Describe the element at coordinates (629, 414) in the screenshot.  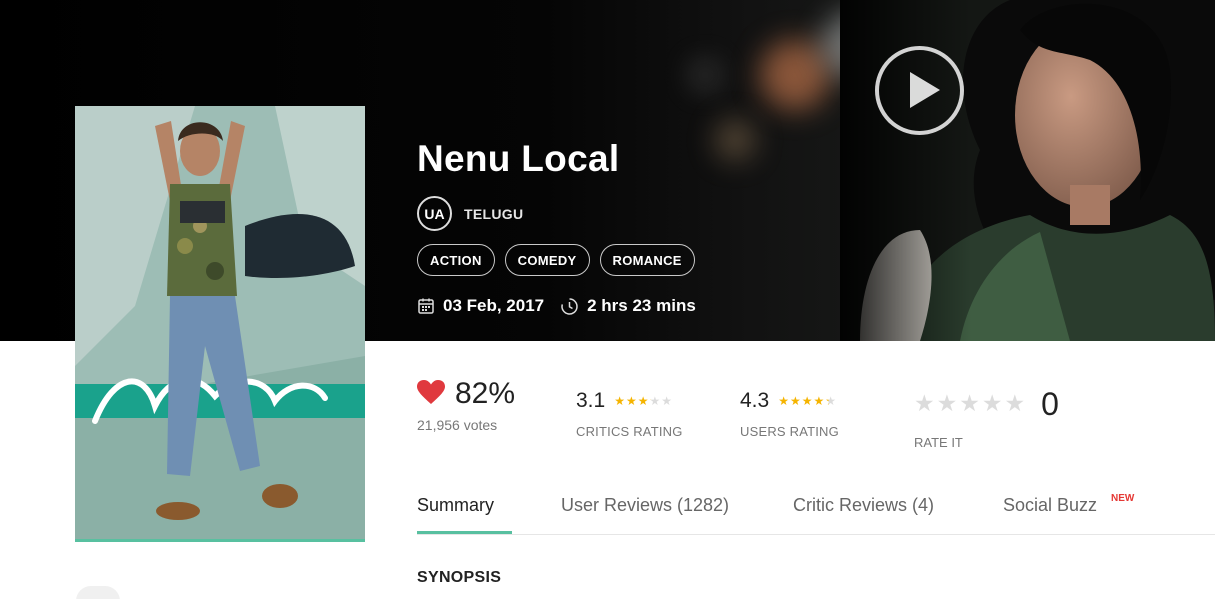
I see `critics-rating: 3.1 ★ ★ ★ ★ ★ CRITICS RATING` at that location.